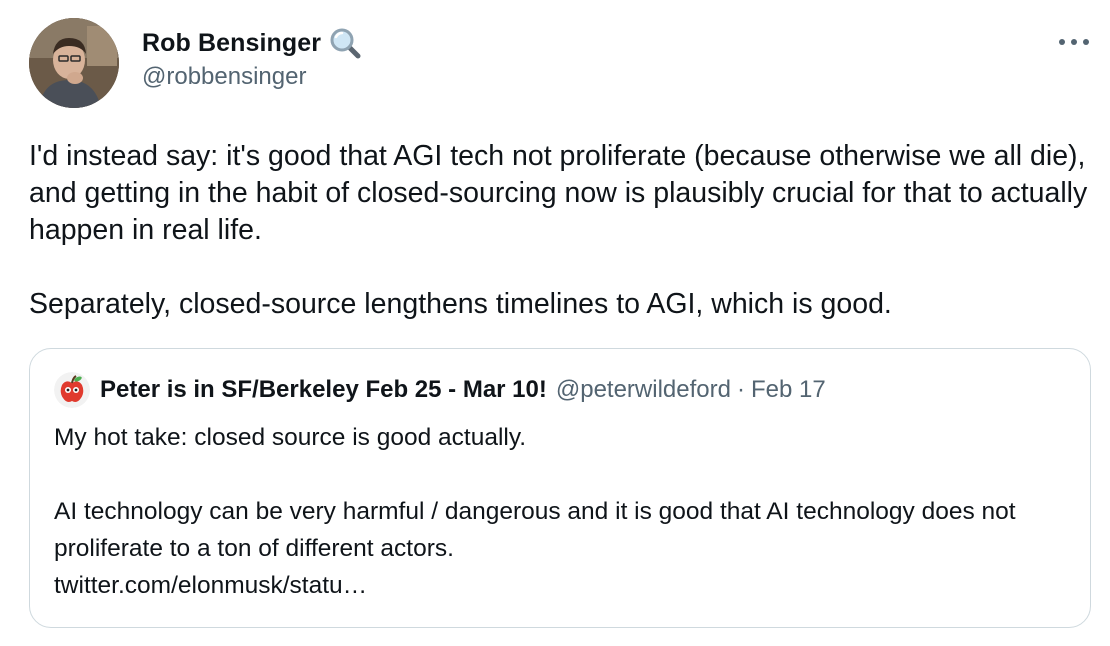  I want to click on quoted-date: Feb 17, so click(788, 389).